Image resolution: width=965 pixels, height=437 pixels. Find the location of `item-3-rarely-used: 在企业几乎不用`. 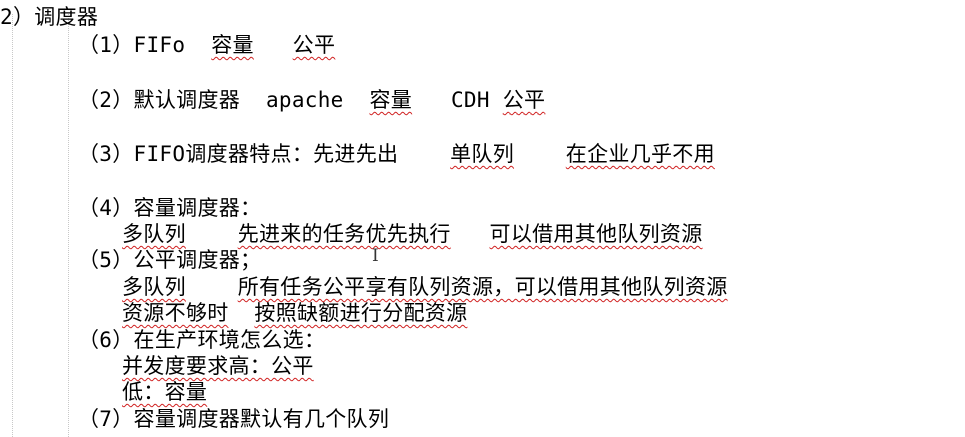

item-3-rarely-used: 在企业几乎不用 is located at coordinates (640, 154).